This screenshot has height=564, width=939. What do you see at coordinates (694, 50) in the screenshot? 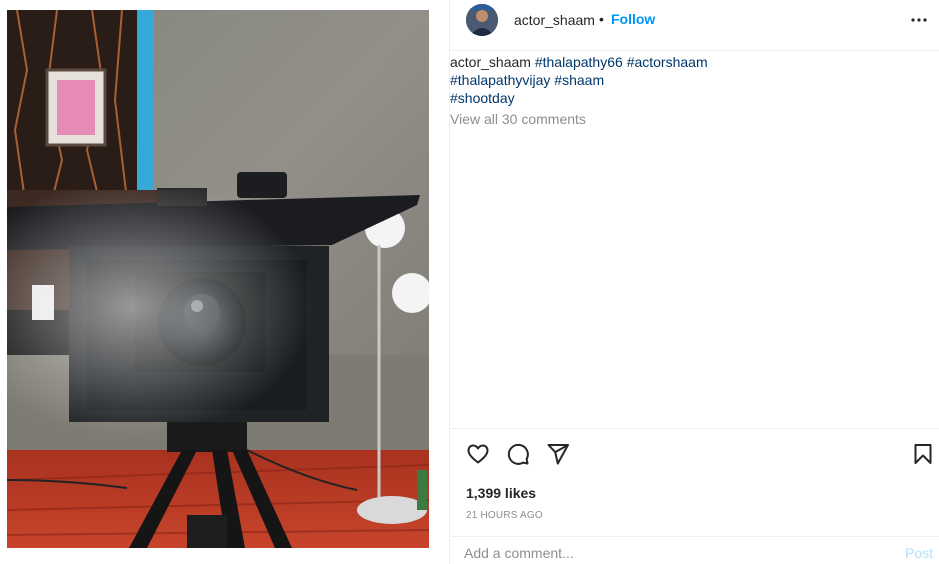
I see `header-divider` at bounding box center [694, 50].